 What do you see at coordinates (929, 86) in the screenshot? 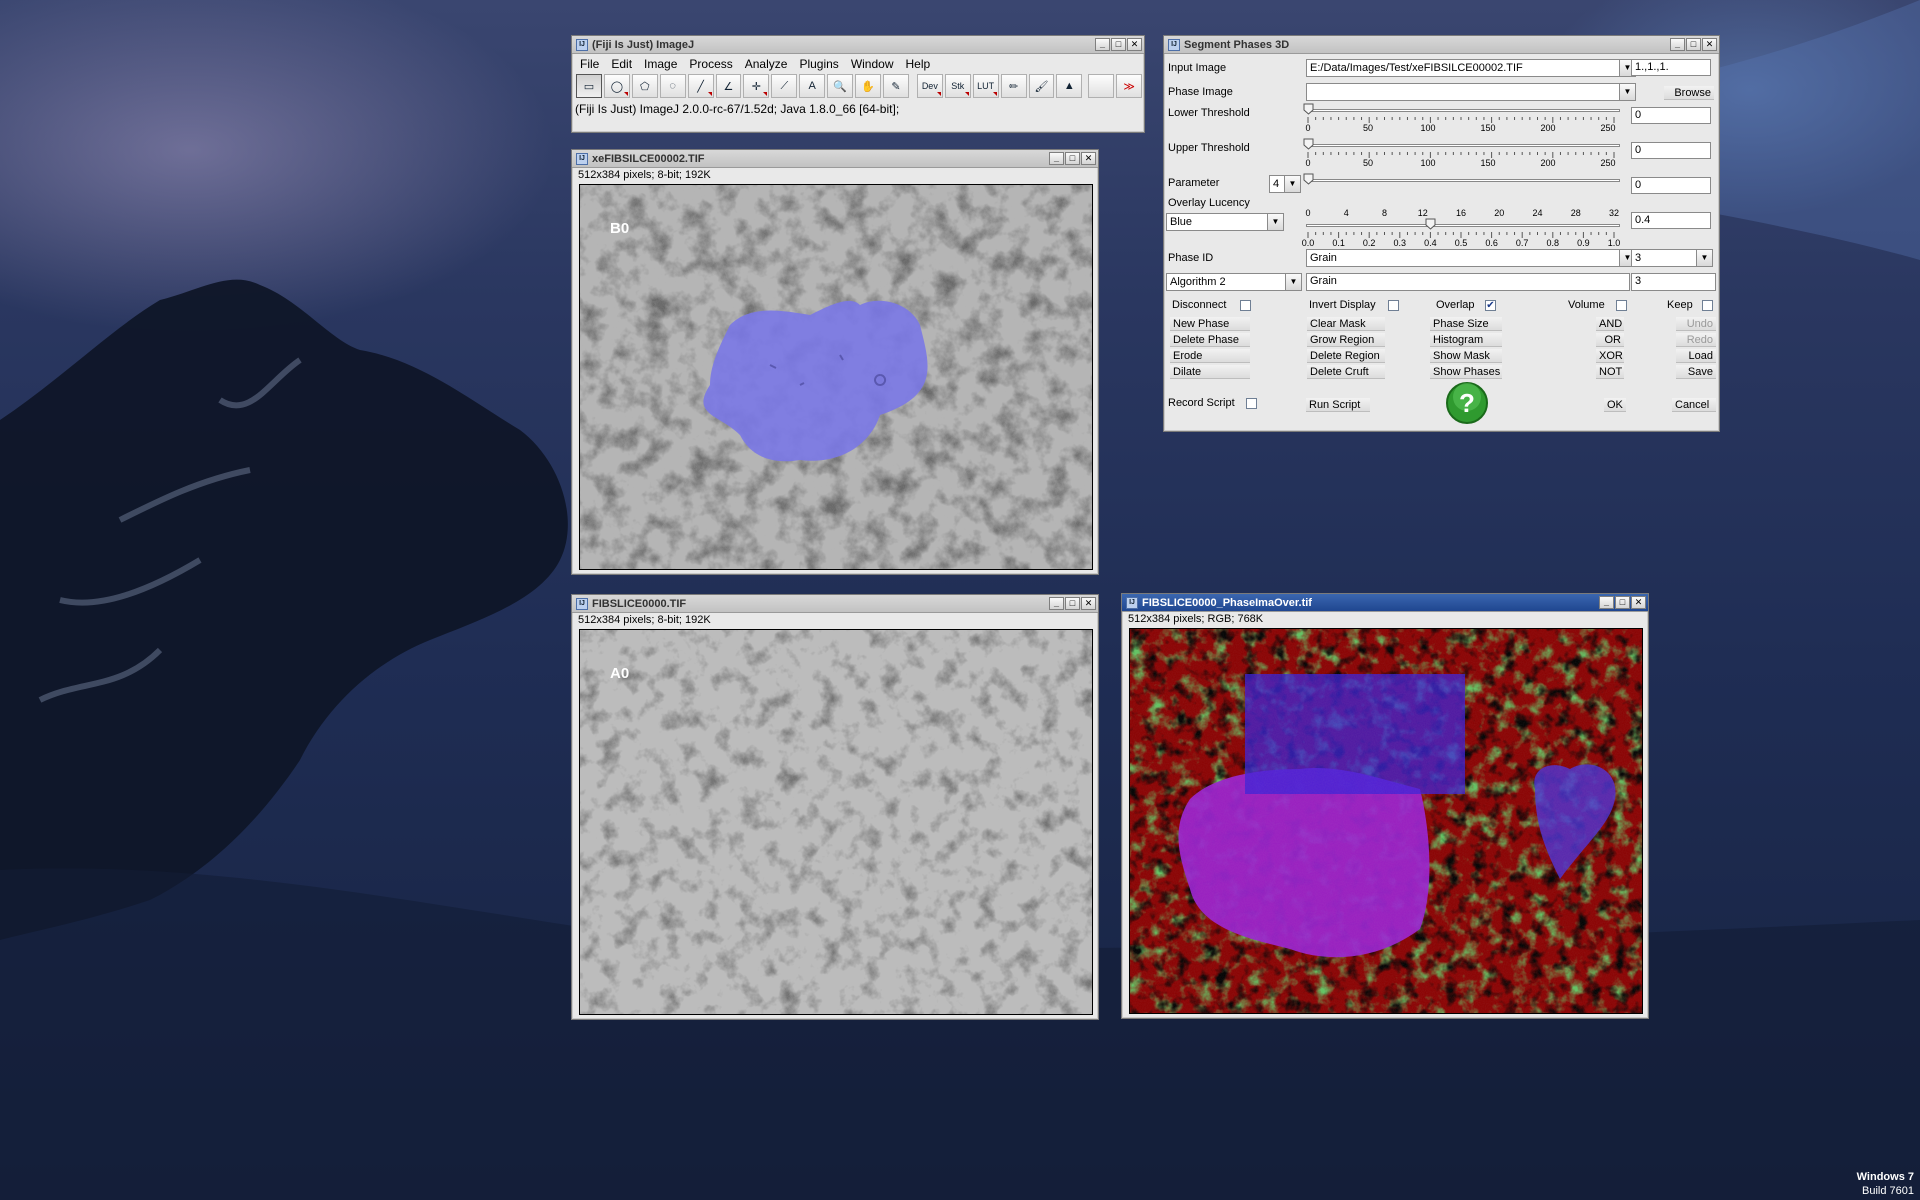
I see `dev-tool-icon: Dev` at bounding box center [929, 86].